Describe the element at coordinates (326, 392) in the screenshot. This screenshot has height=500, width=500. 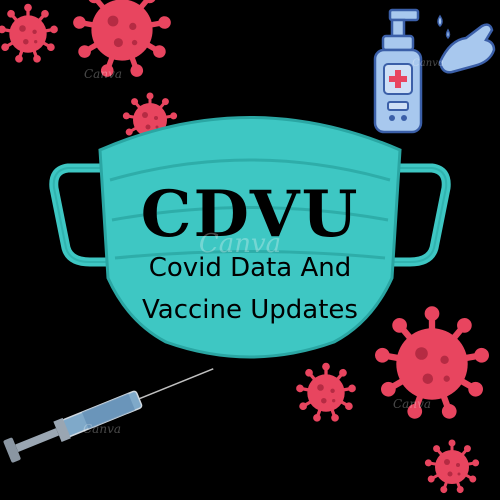
I see `virus-icon-bottom-mid` at that location.